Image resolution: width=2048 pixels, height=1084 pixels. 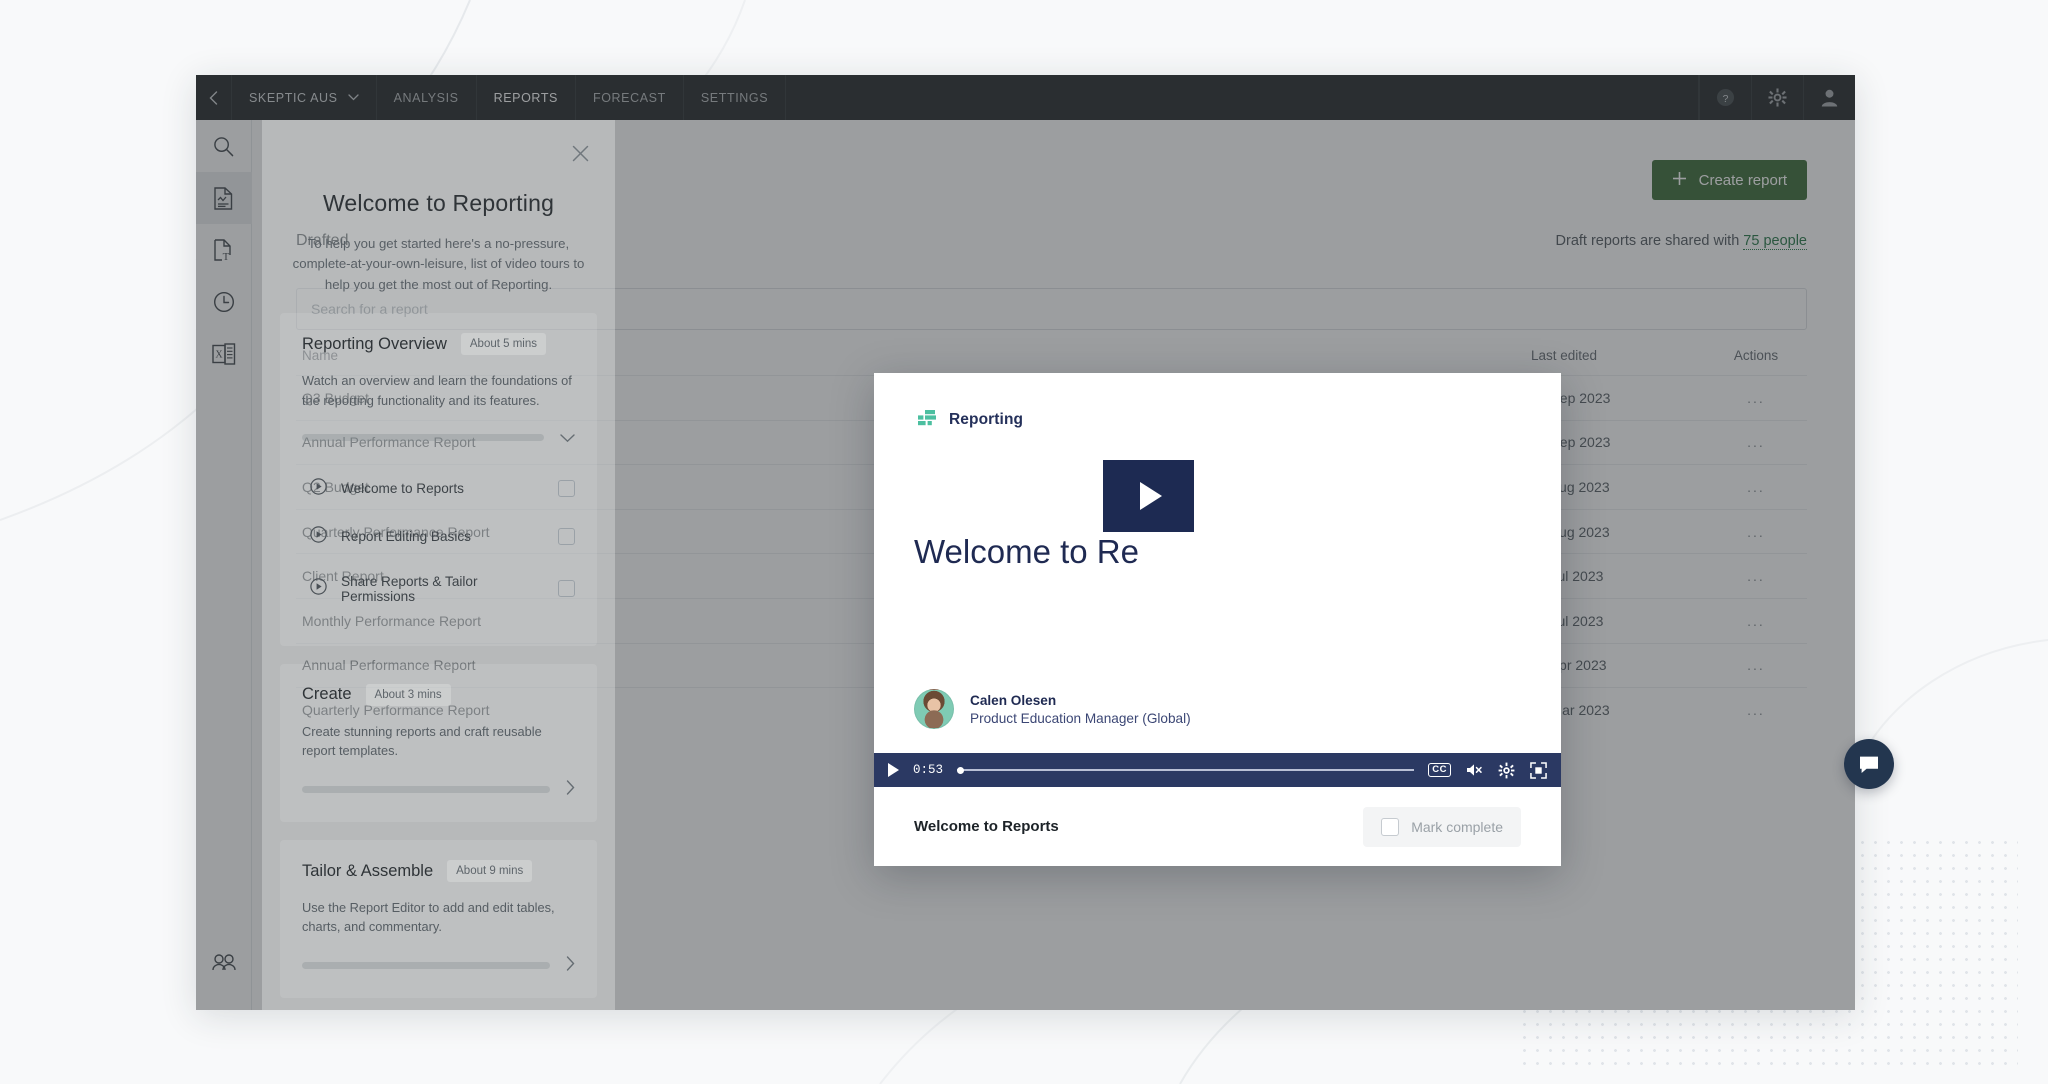 I want to click on volume-muted-button, so click(x=1474, y=770).